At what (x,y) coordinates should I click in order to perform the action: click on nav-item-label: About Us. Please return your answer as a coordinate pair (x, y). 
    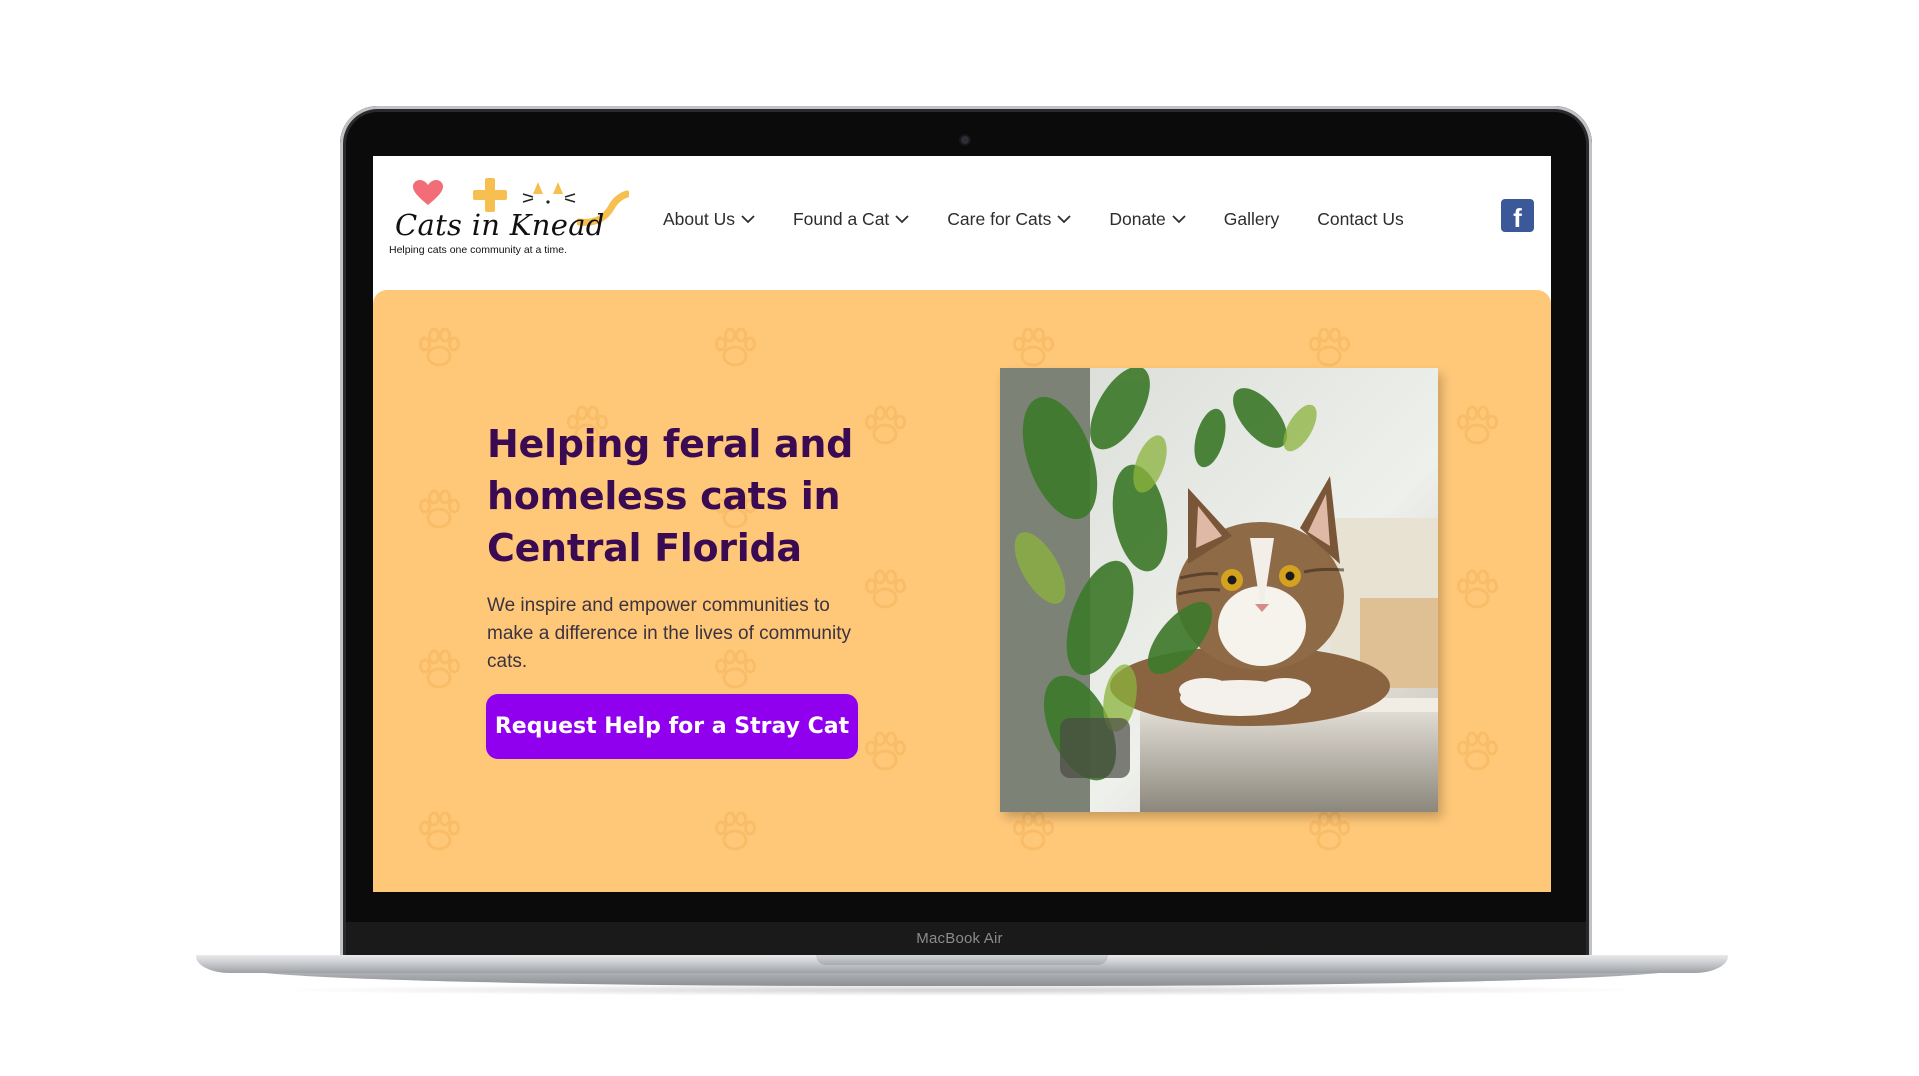
    Looking at the image, I should click on (699, 218).